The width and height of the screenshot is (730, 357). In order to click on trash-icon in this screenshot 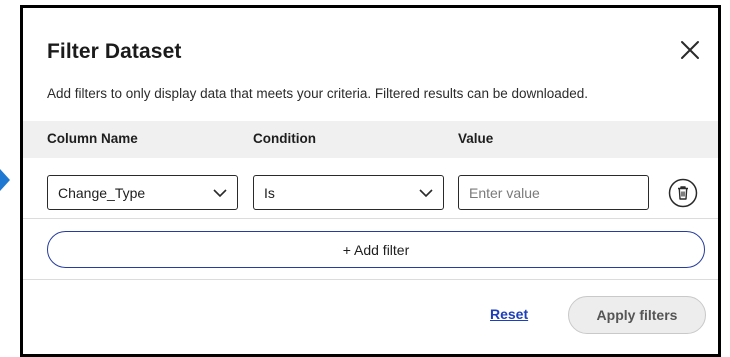, I will do `click(683, 193)`.